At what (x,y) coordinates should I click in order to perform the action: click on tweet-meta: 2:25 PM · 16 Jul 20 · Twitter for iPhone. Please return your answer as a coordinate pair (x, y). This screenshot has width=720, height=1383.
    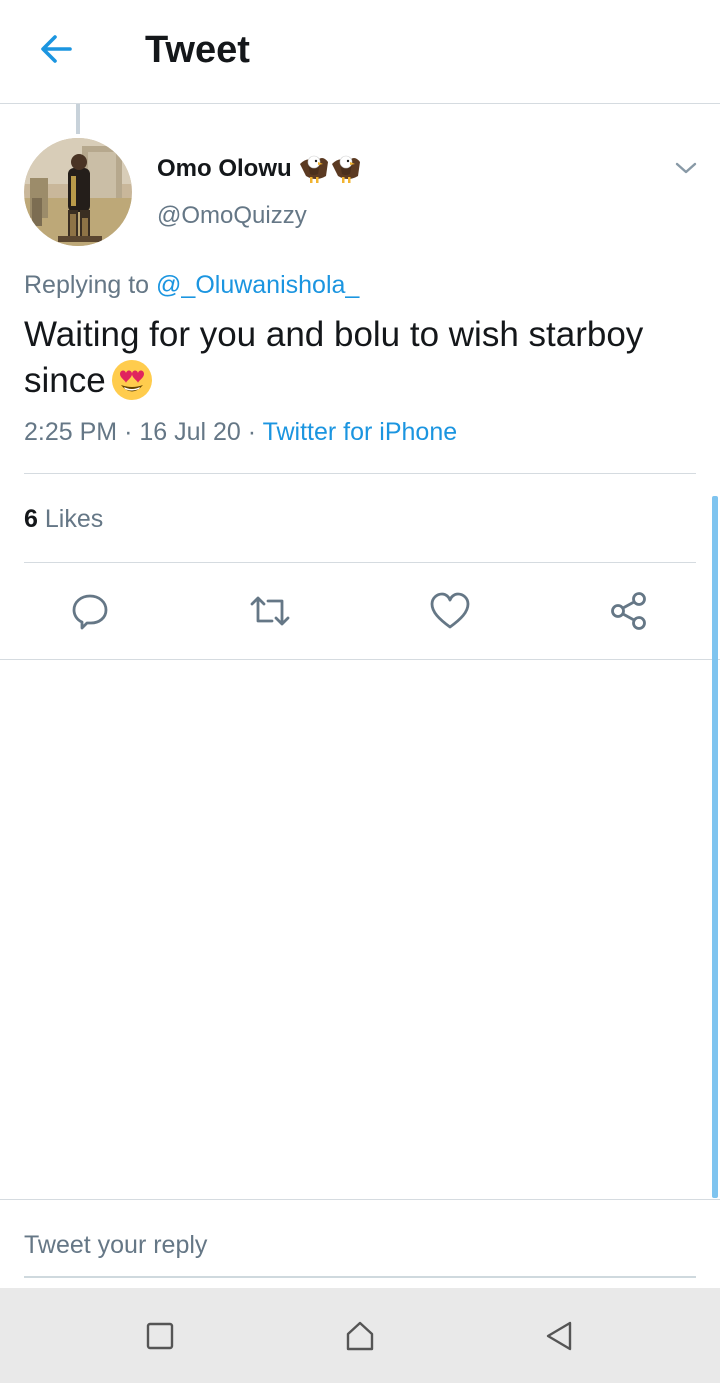
    Looking at the image, I should click on (240, 432).